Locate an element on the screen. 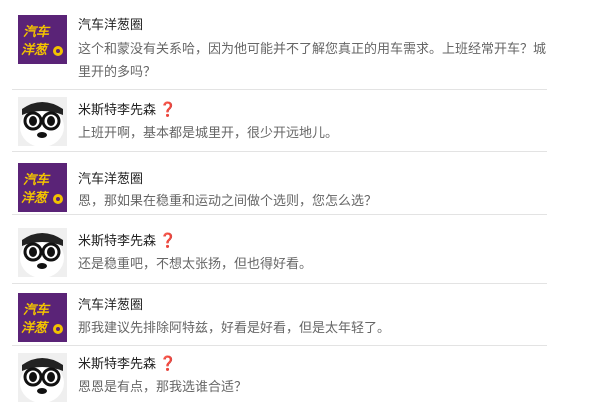  message-item: 米斯特李先森 ❓ 上班开啊，基本都是城里开，很少开远地儿。 is located at coordinates (296, 121).